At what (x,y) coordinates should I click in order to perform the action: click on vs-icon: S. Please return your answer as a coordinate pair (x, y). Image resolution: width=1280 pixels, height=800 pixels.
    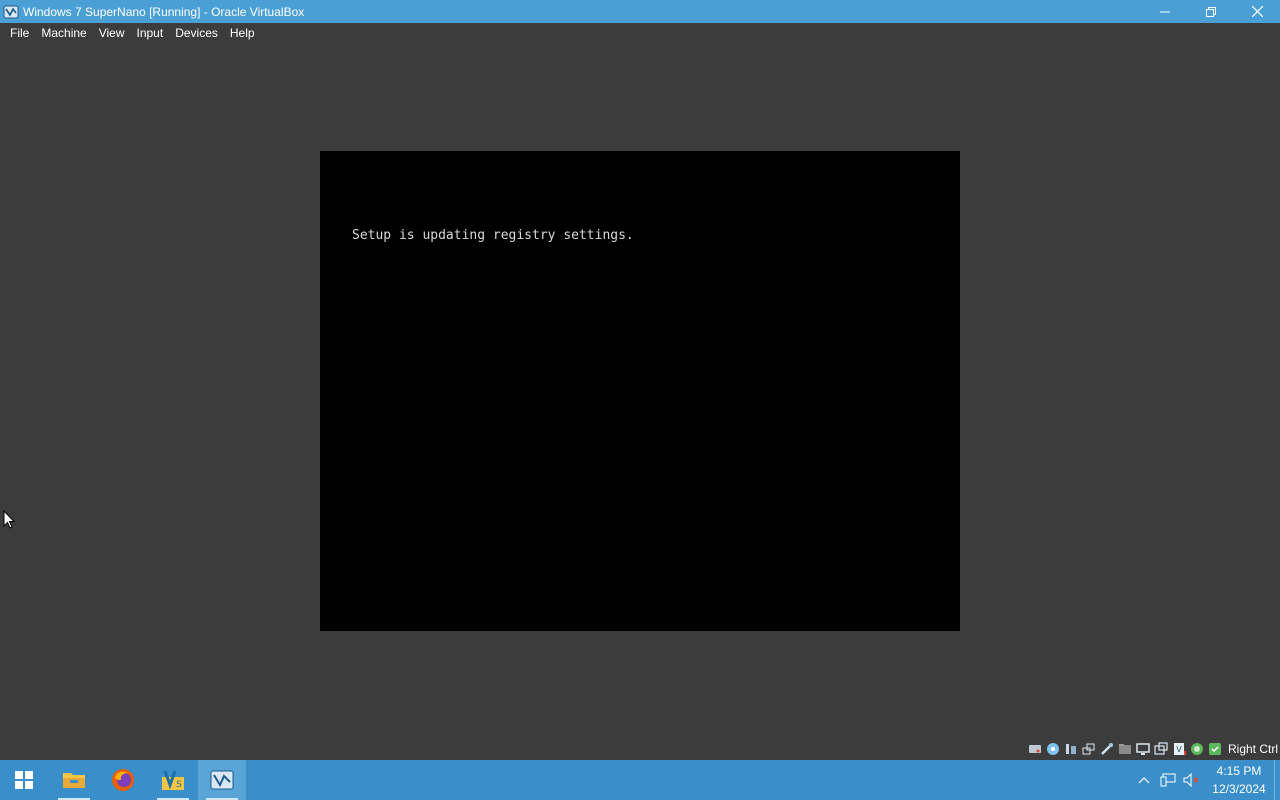
    Looking at the image, I should click on (173, 780).